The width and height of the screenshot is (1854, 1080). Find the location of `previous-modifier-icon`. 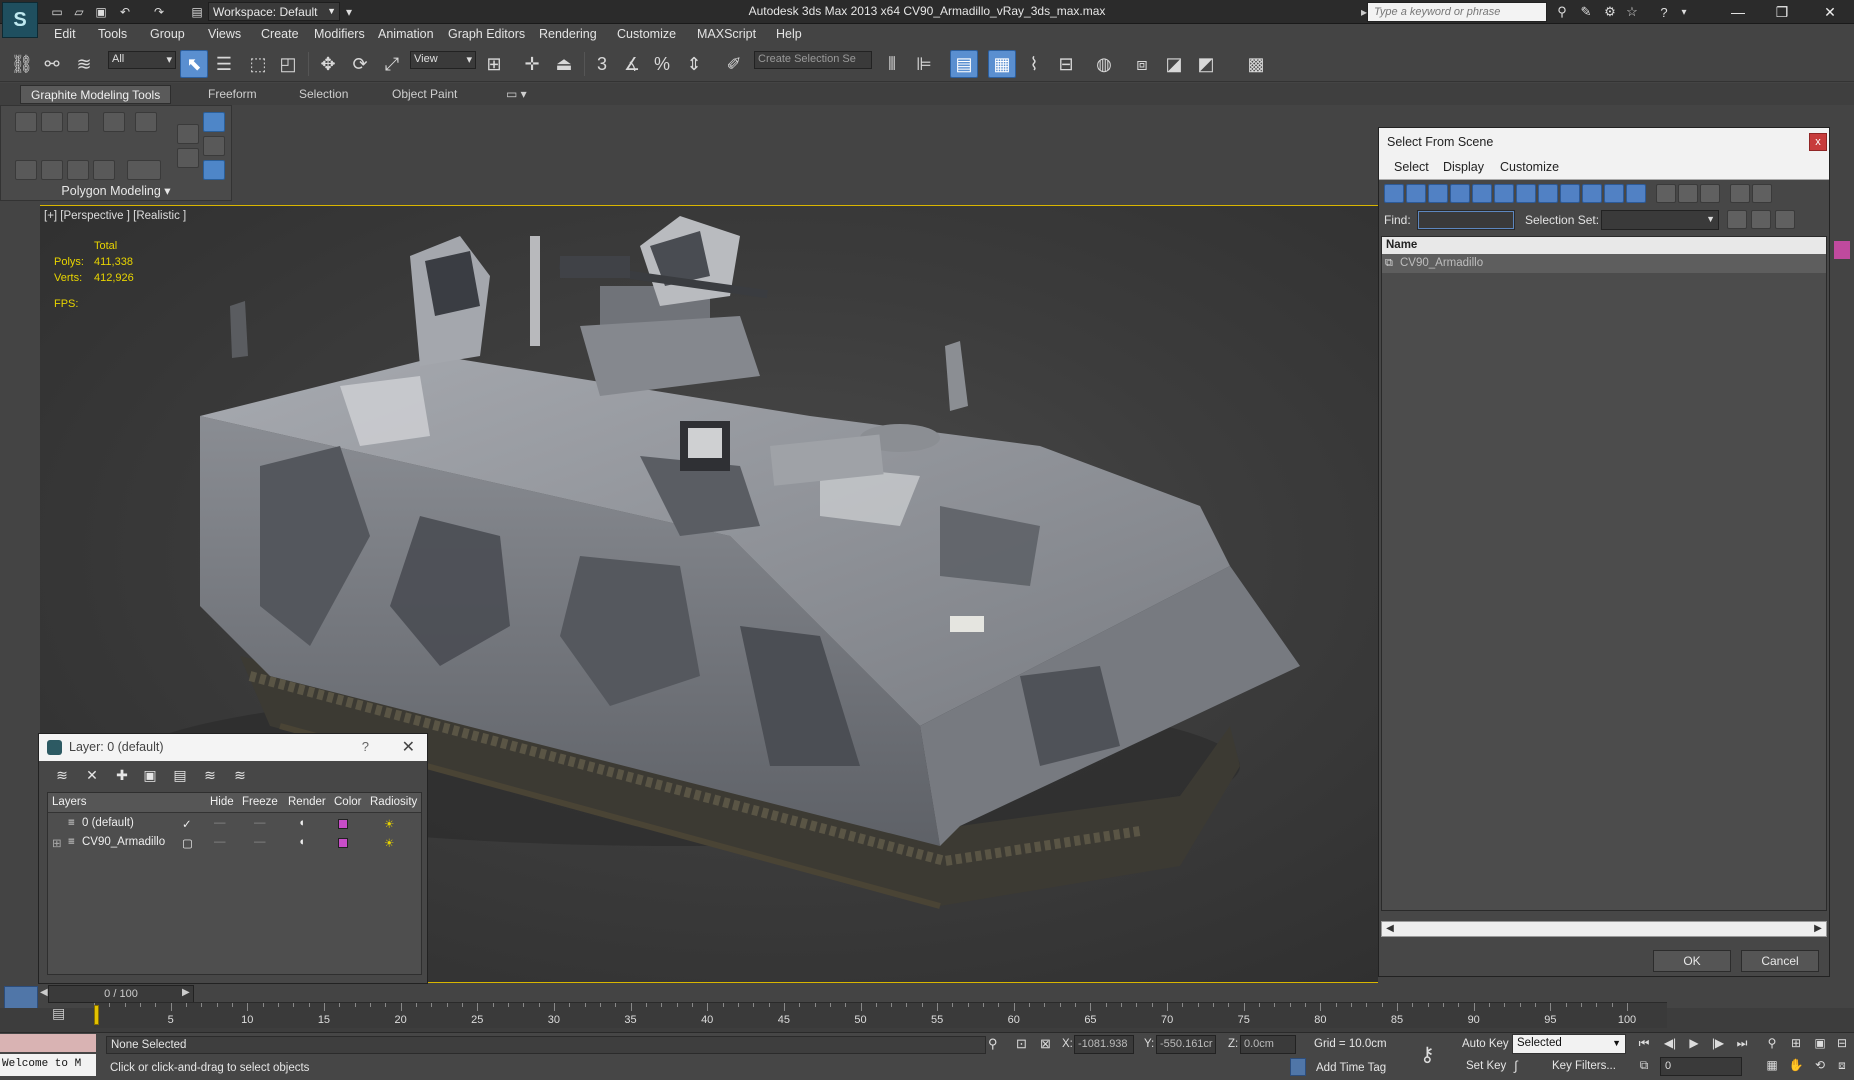

previous-modifier-icon is located at coordinates (26, 170).